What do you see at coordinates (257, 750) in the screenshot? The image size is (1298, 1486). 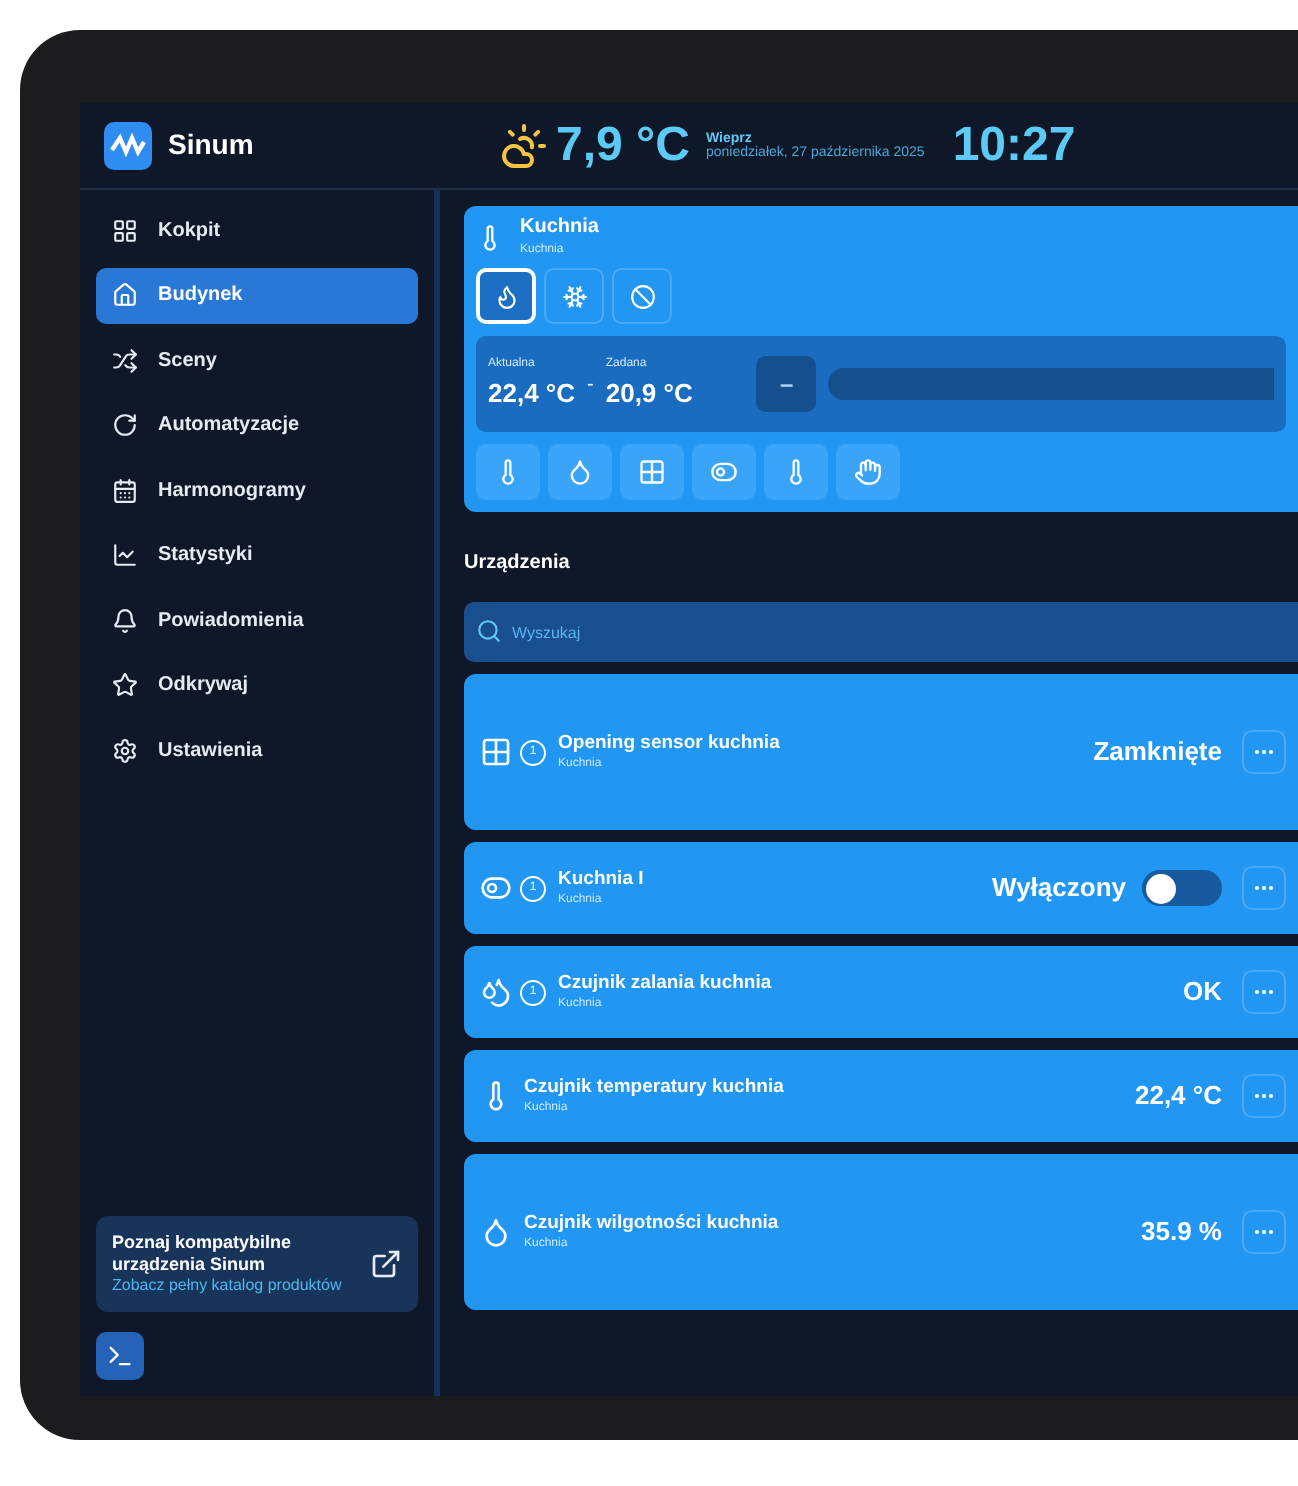 I see `sidebar-item: Ustawienia` at bounding box center [257, 750].